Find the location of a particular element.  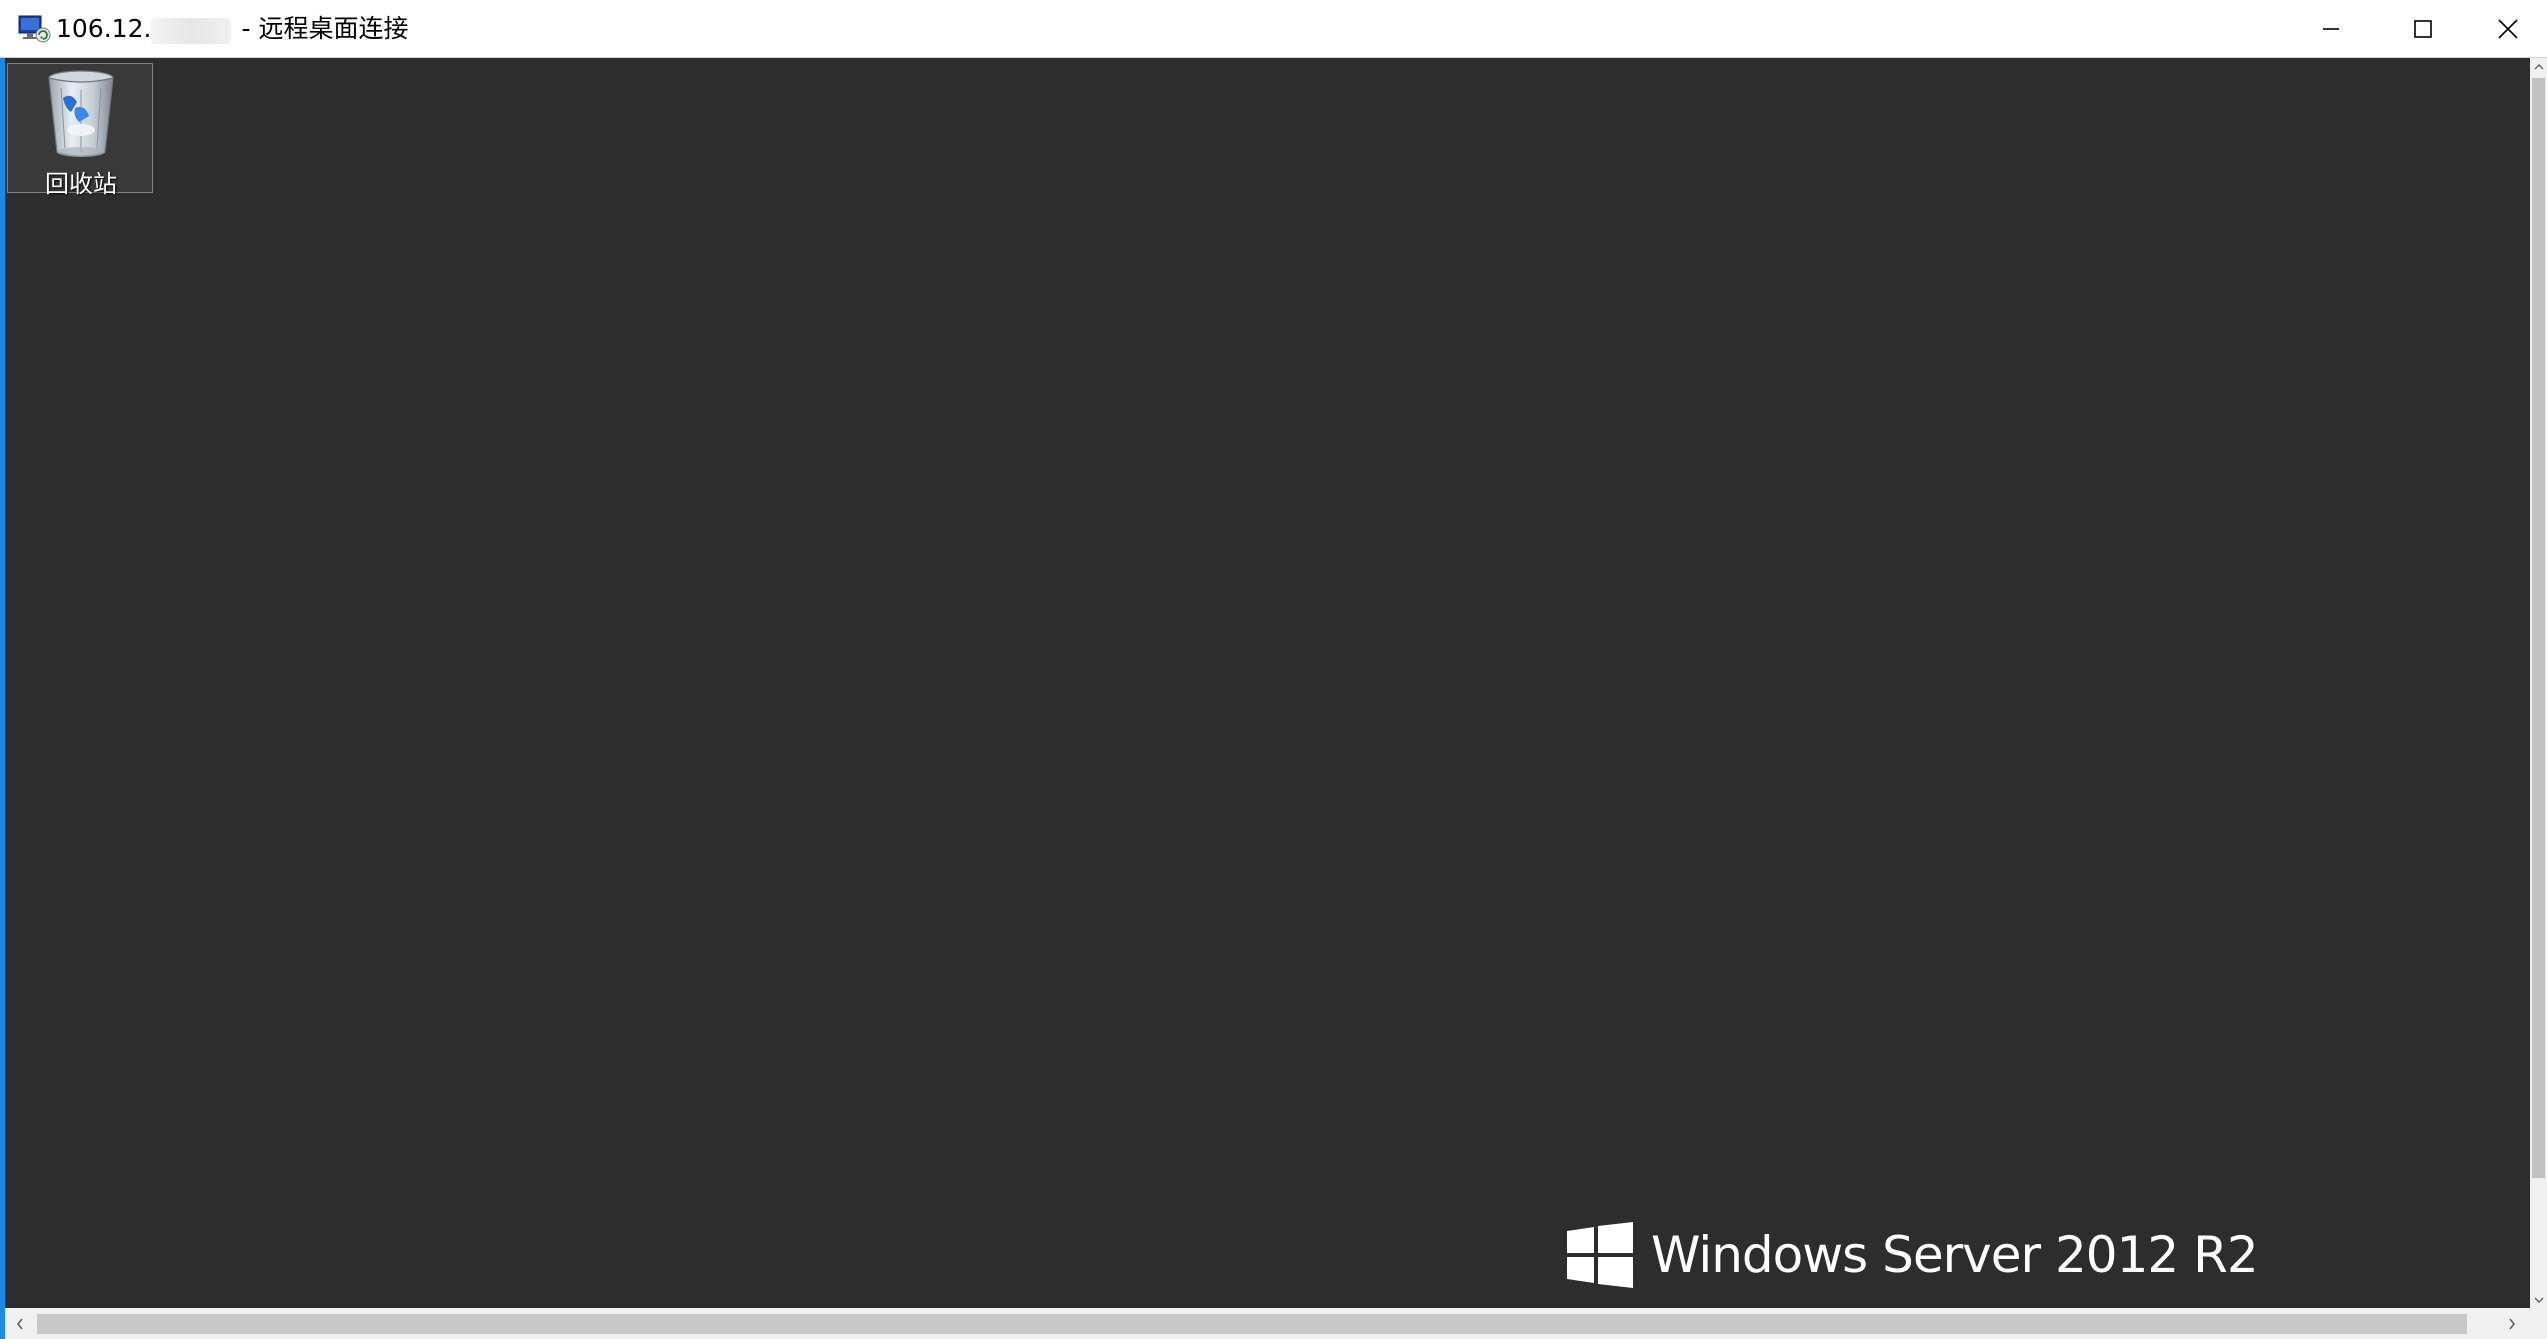

horizontal-scrollbar is located at coordinates (1276, 1323).